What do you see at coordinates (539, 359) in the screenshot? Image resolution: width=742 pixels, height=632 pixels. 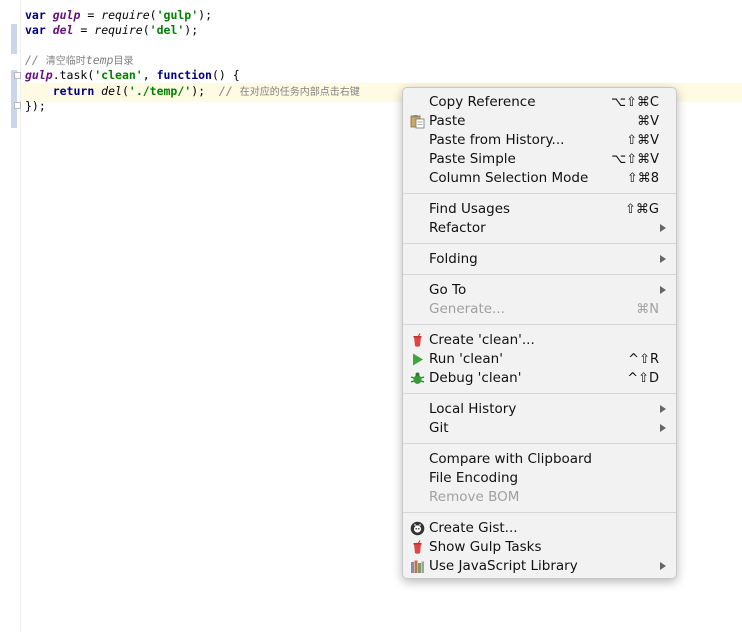 I see `menu-item-run-clean: Run 'clean' ^⇧R` at bounding box center [539, 359].